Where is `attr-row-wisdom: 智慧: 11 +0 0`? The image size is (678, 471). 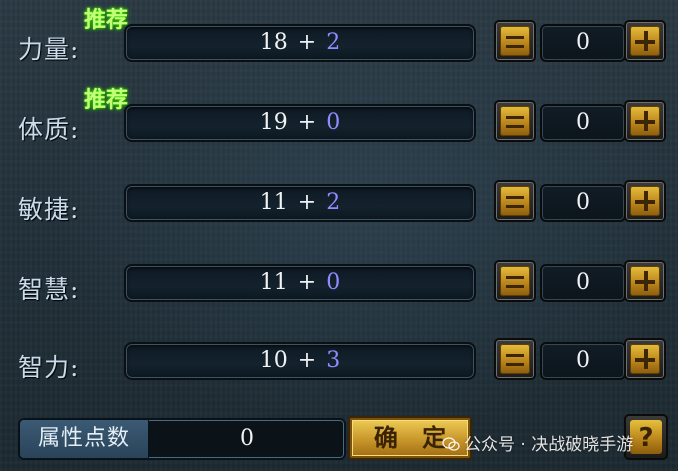 attr-row-wisdom: 智慧: 11 +0 0 is located at coordinates (339, 288).